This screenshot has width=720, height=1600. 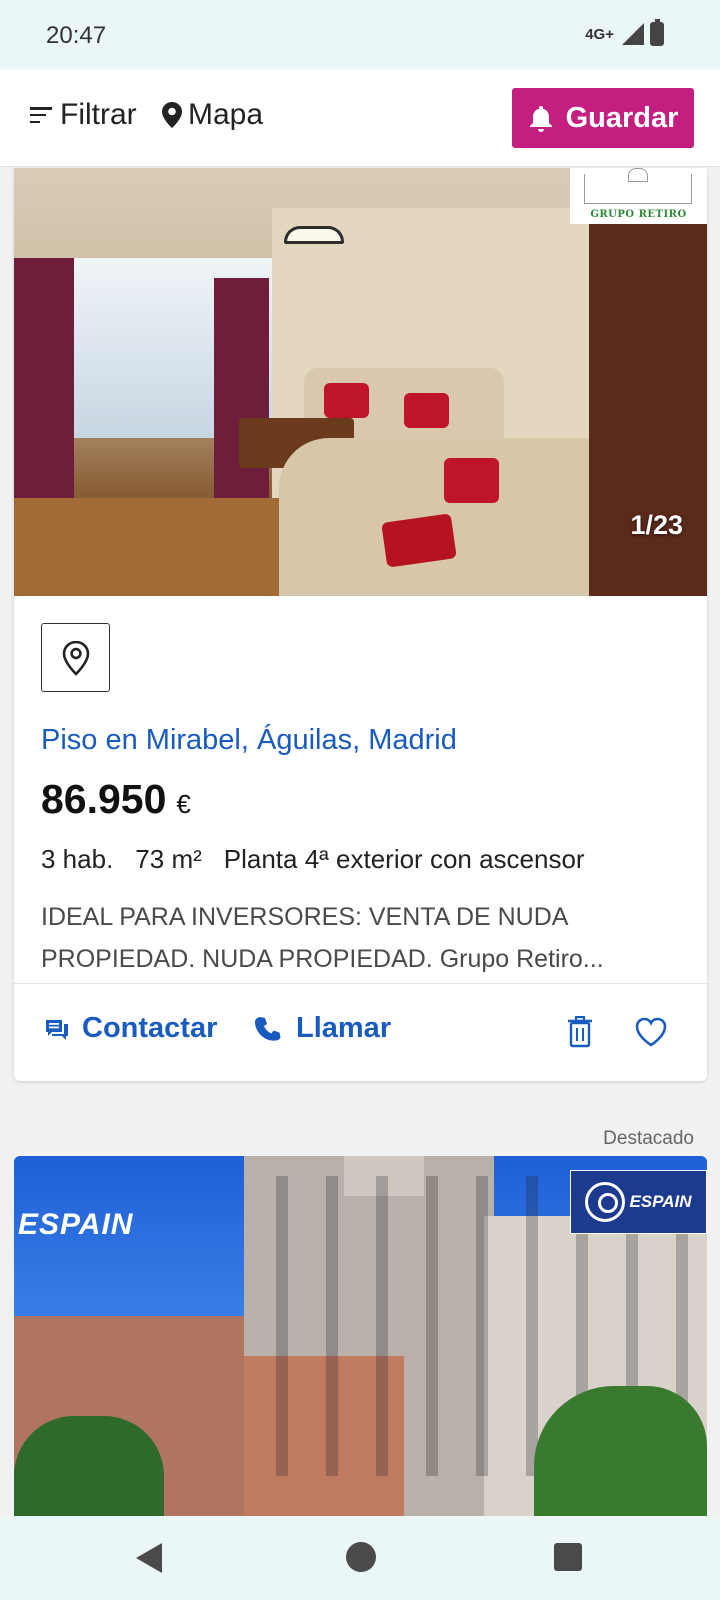 I want to click on photo-curtain, so click(x=44, y=388).